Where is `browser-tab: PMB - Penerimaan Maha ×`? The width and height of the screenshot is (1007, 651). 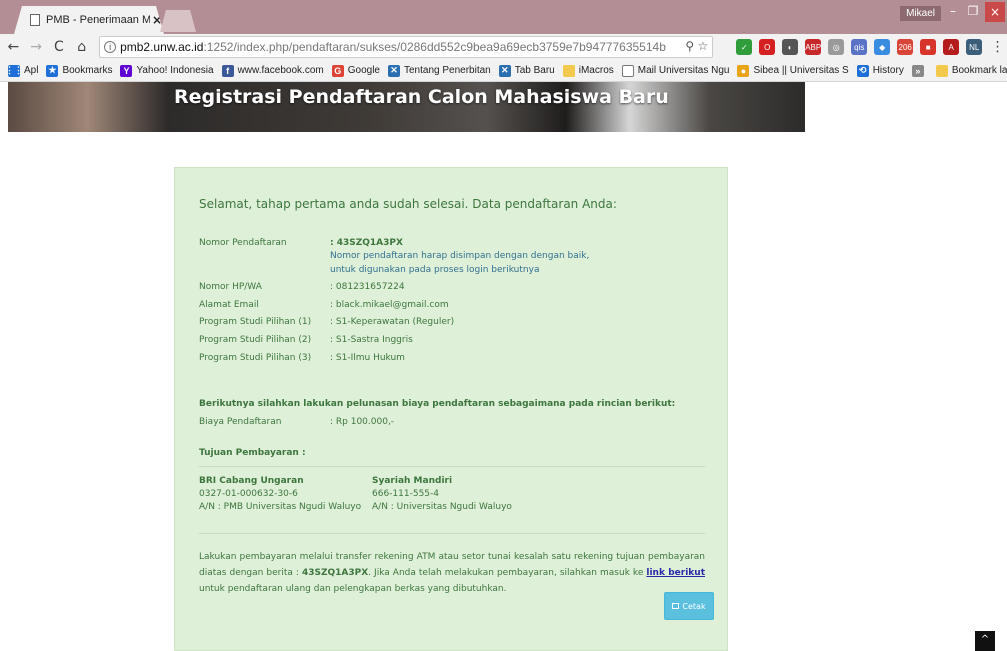
browser-tab: PMB - Penerimaan Maha × is located at coordinates (89, 20).